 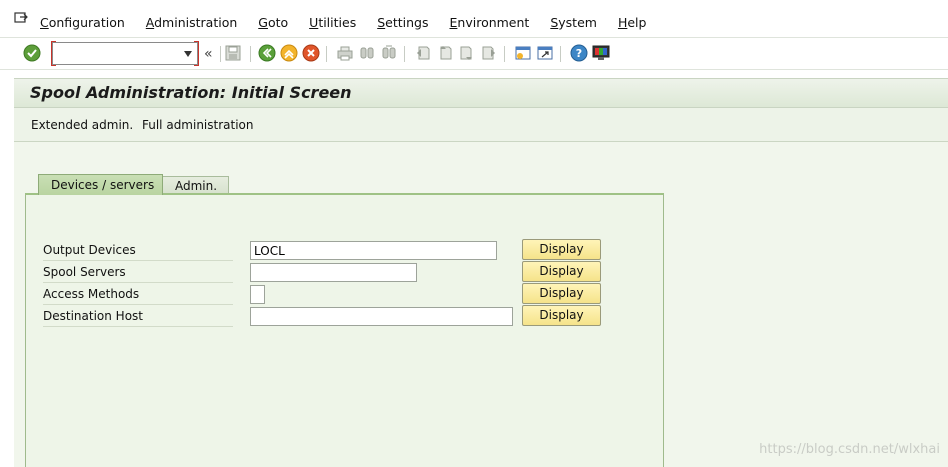 I want to click on menu-rest: elp, so click(x=637, y=22).